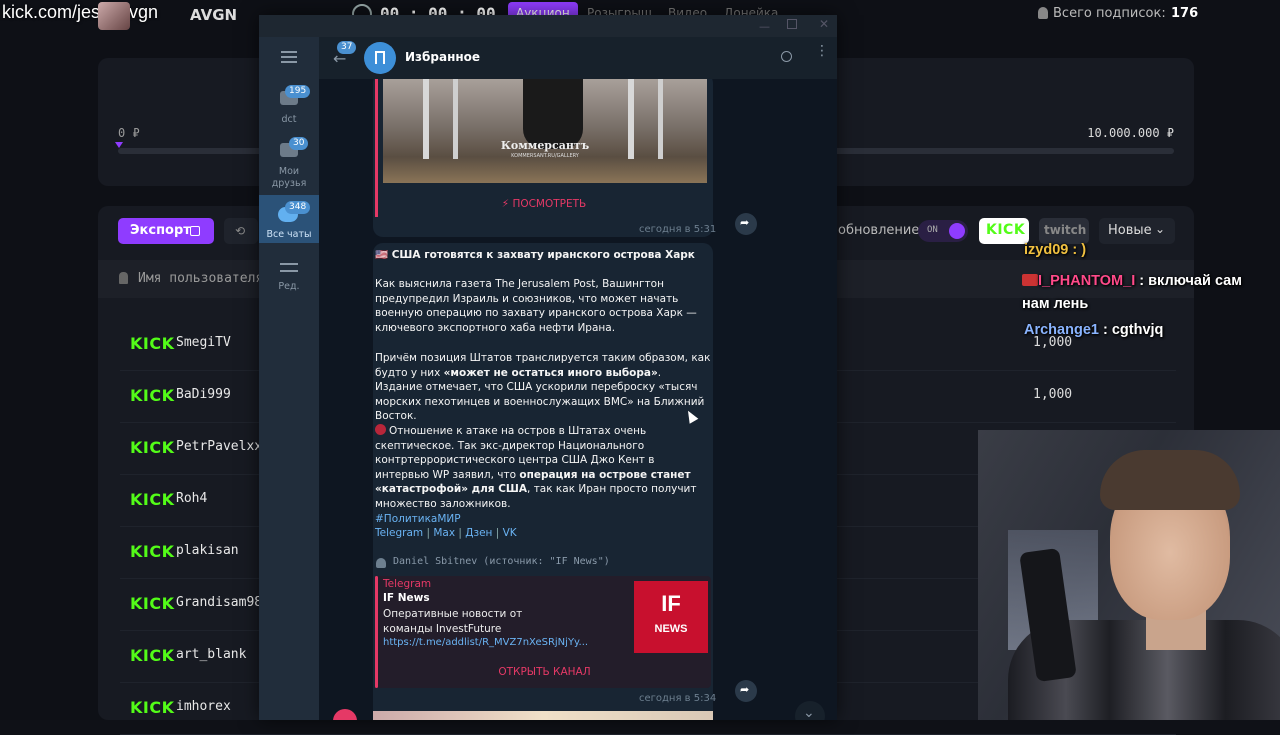 Image resolution: width=1280 pixels, height=735 pixels. I want to click on refresh-button: ⟲, so click(241, 231).